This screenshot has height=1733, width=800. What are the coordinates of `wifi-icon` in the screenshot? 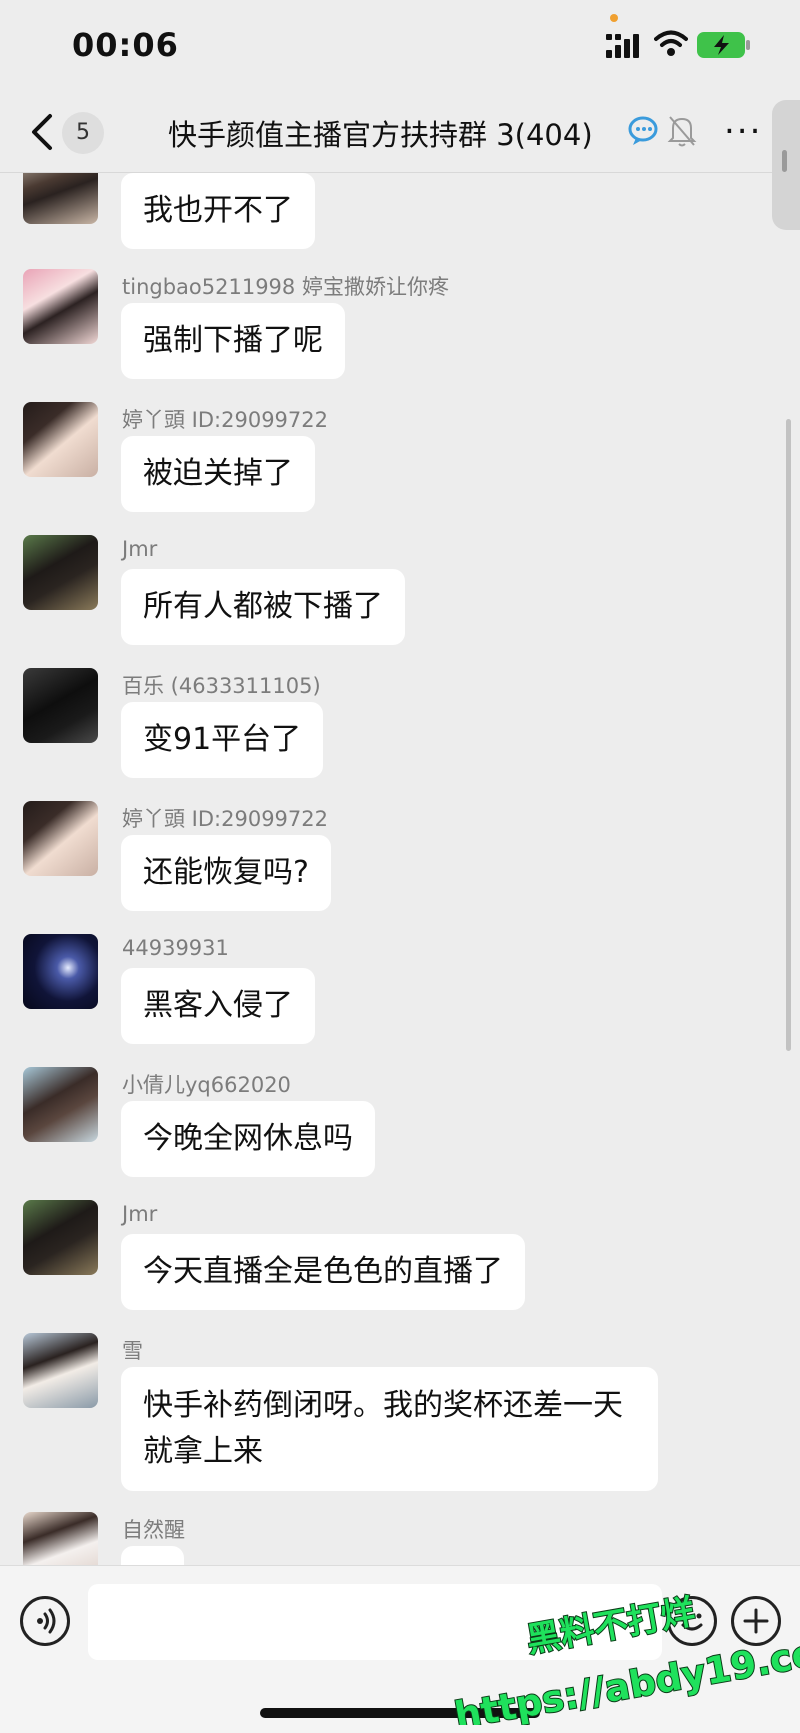 It's located at (671, 43).